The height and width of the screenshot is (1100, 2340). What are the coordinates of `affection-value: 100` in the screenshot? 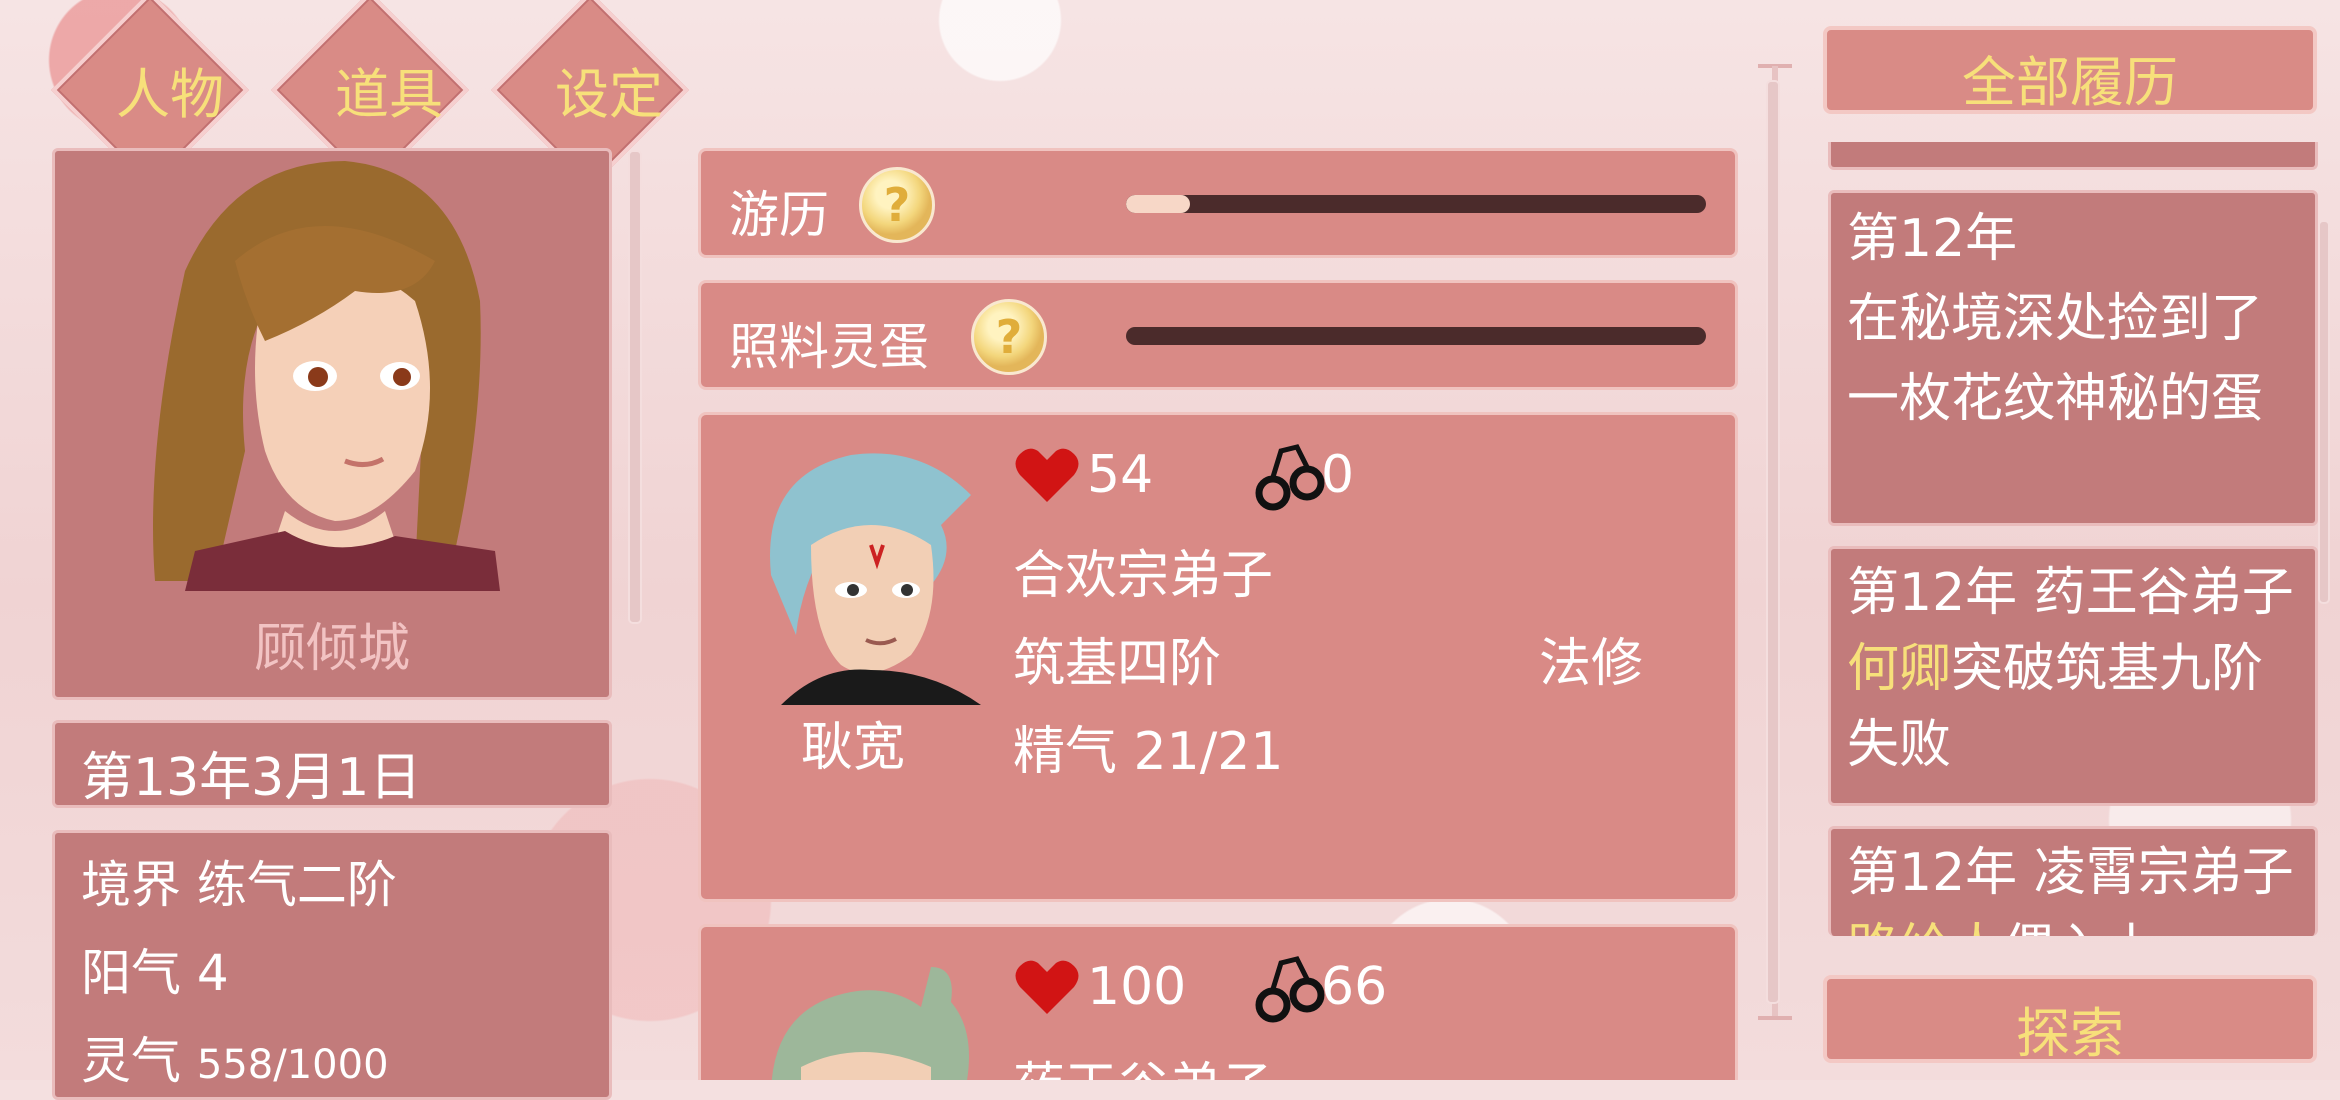 It's located at (1137, 987).